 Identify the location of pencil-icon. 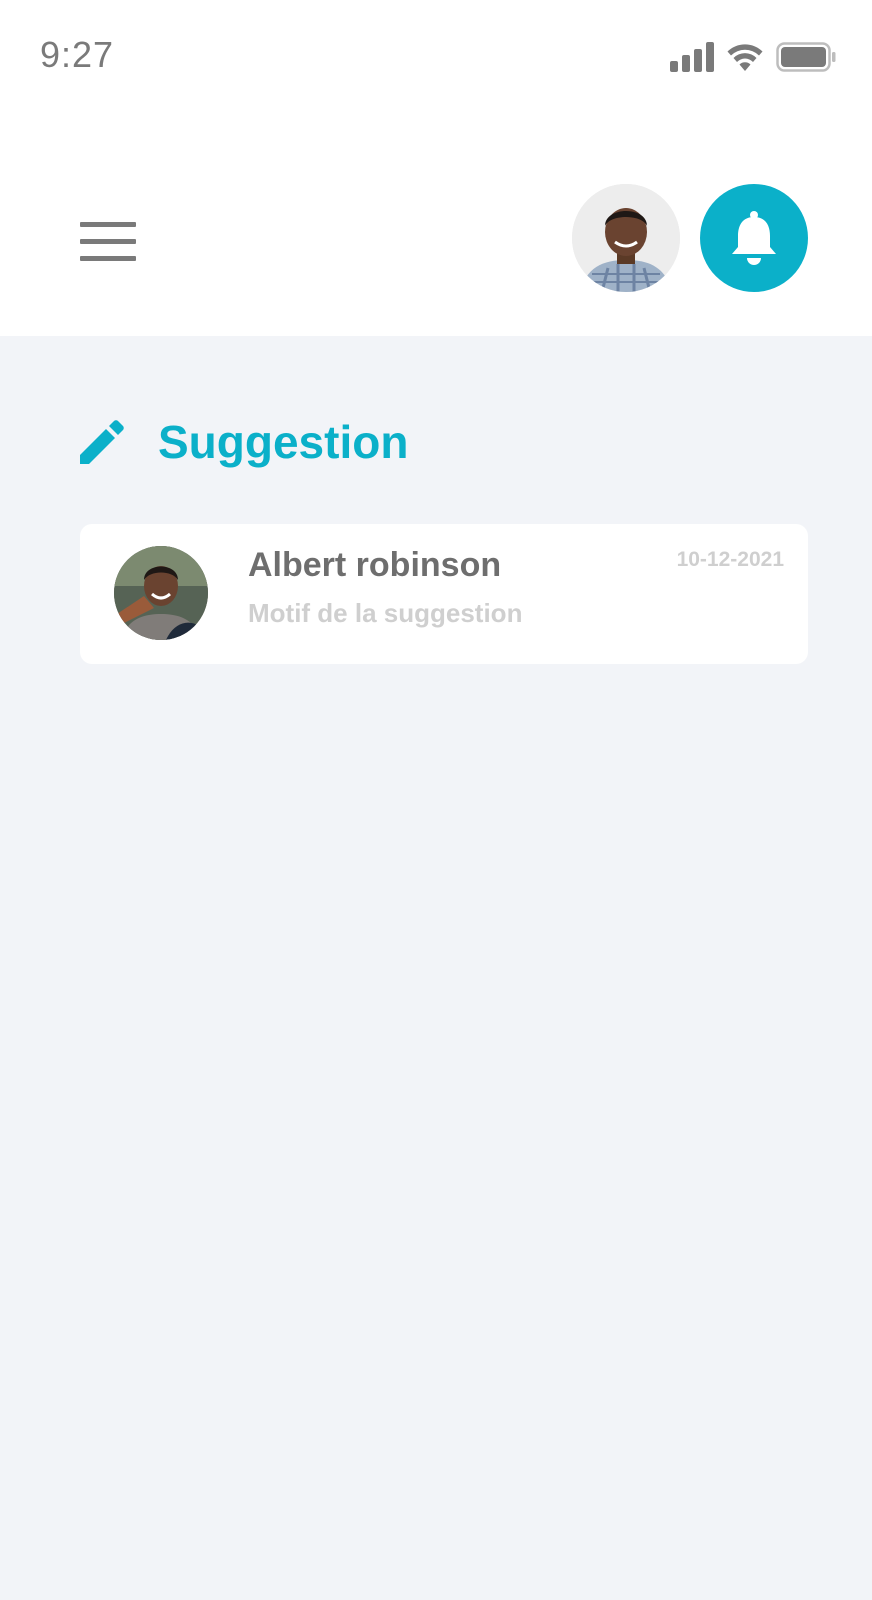
(102, 442).